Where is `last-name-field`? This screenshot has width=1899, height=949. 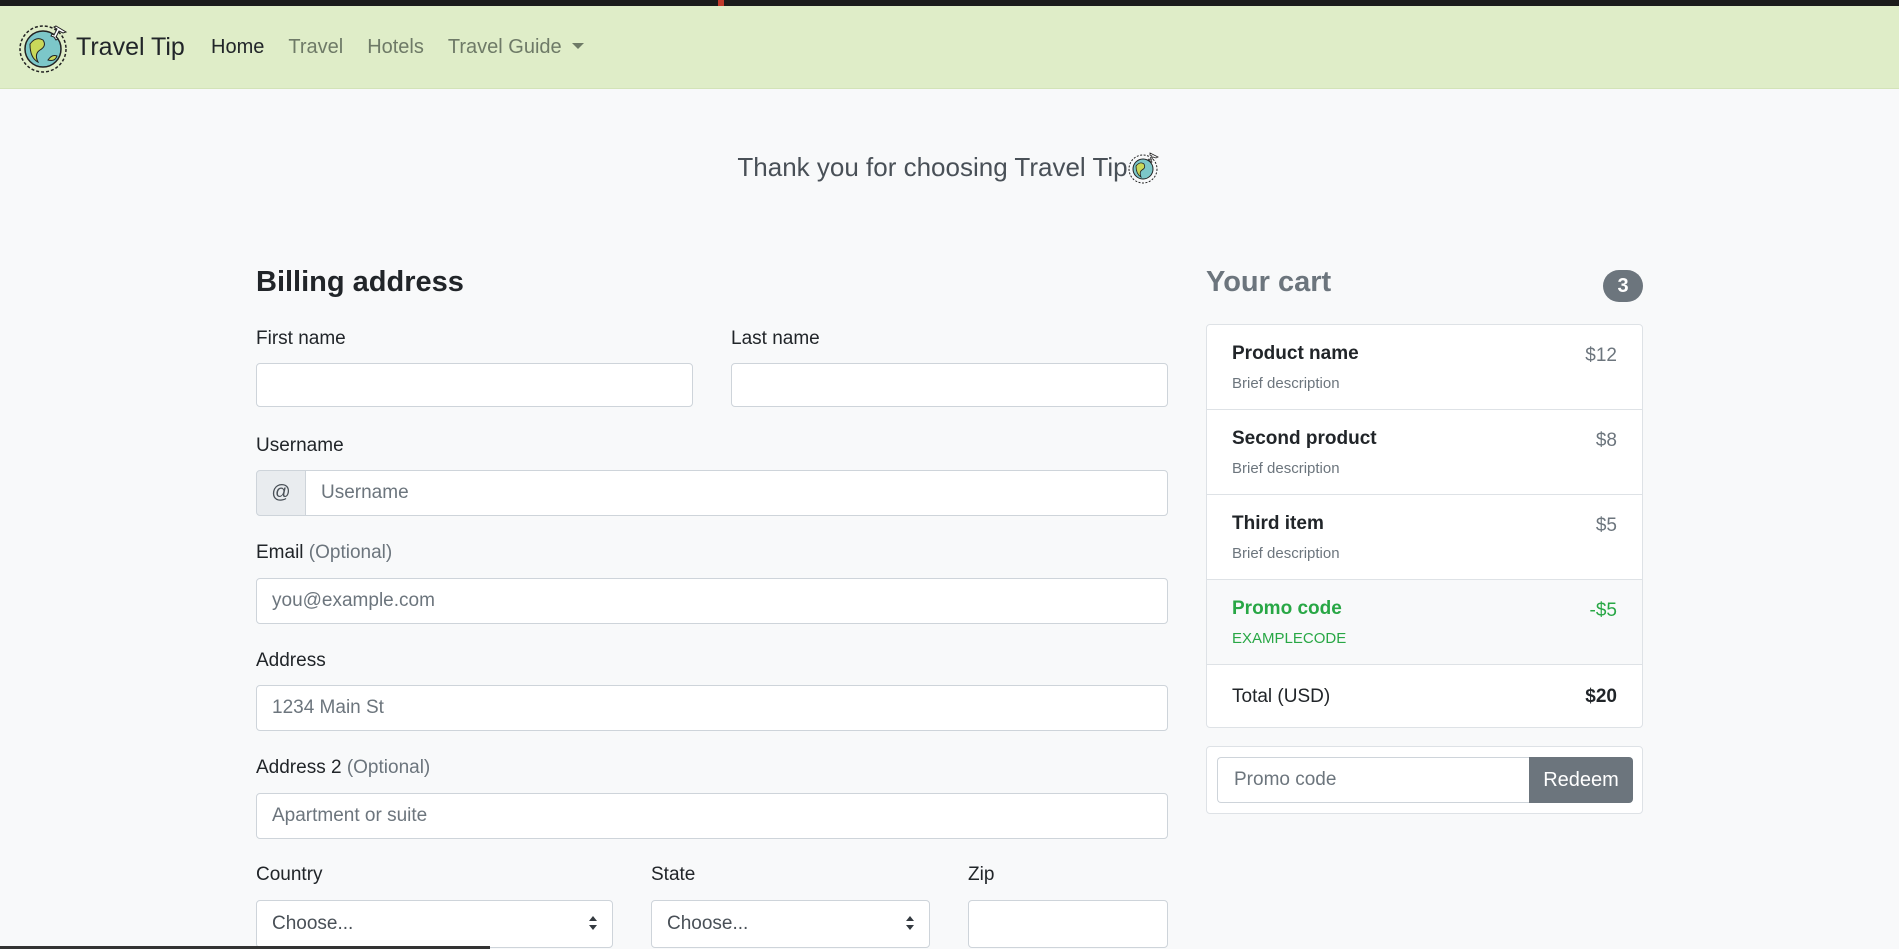
last-name-field is located at coordinates (949, 385).